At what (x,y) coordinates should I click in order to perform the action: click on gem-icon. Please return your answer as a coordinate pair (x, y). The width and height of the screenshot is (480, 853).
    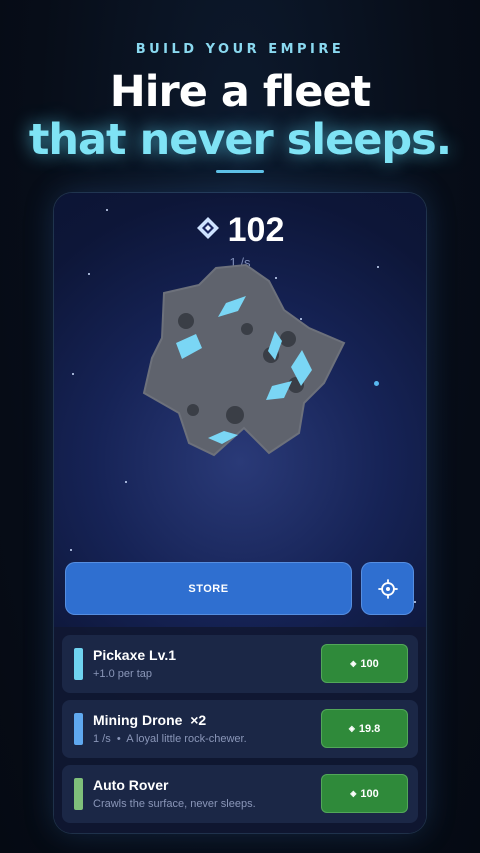
    Looking at the image, I should click on (208, 229).